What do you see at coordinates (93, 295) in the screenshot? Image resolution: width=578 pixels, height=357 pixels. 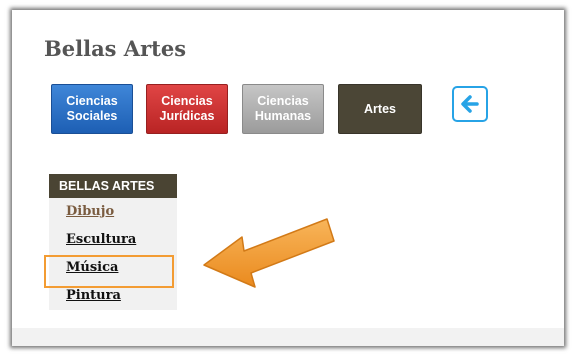 I see `sidebar-item-pintura: Pintura` at bounding box center [93, 295].